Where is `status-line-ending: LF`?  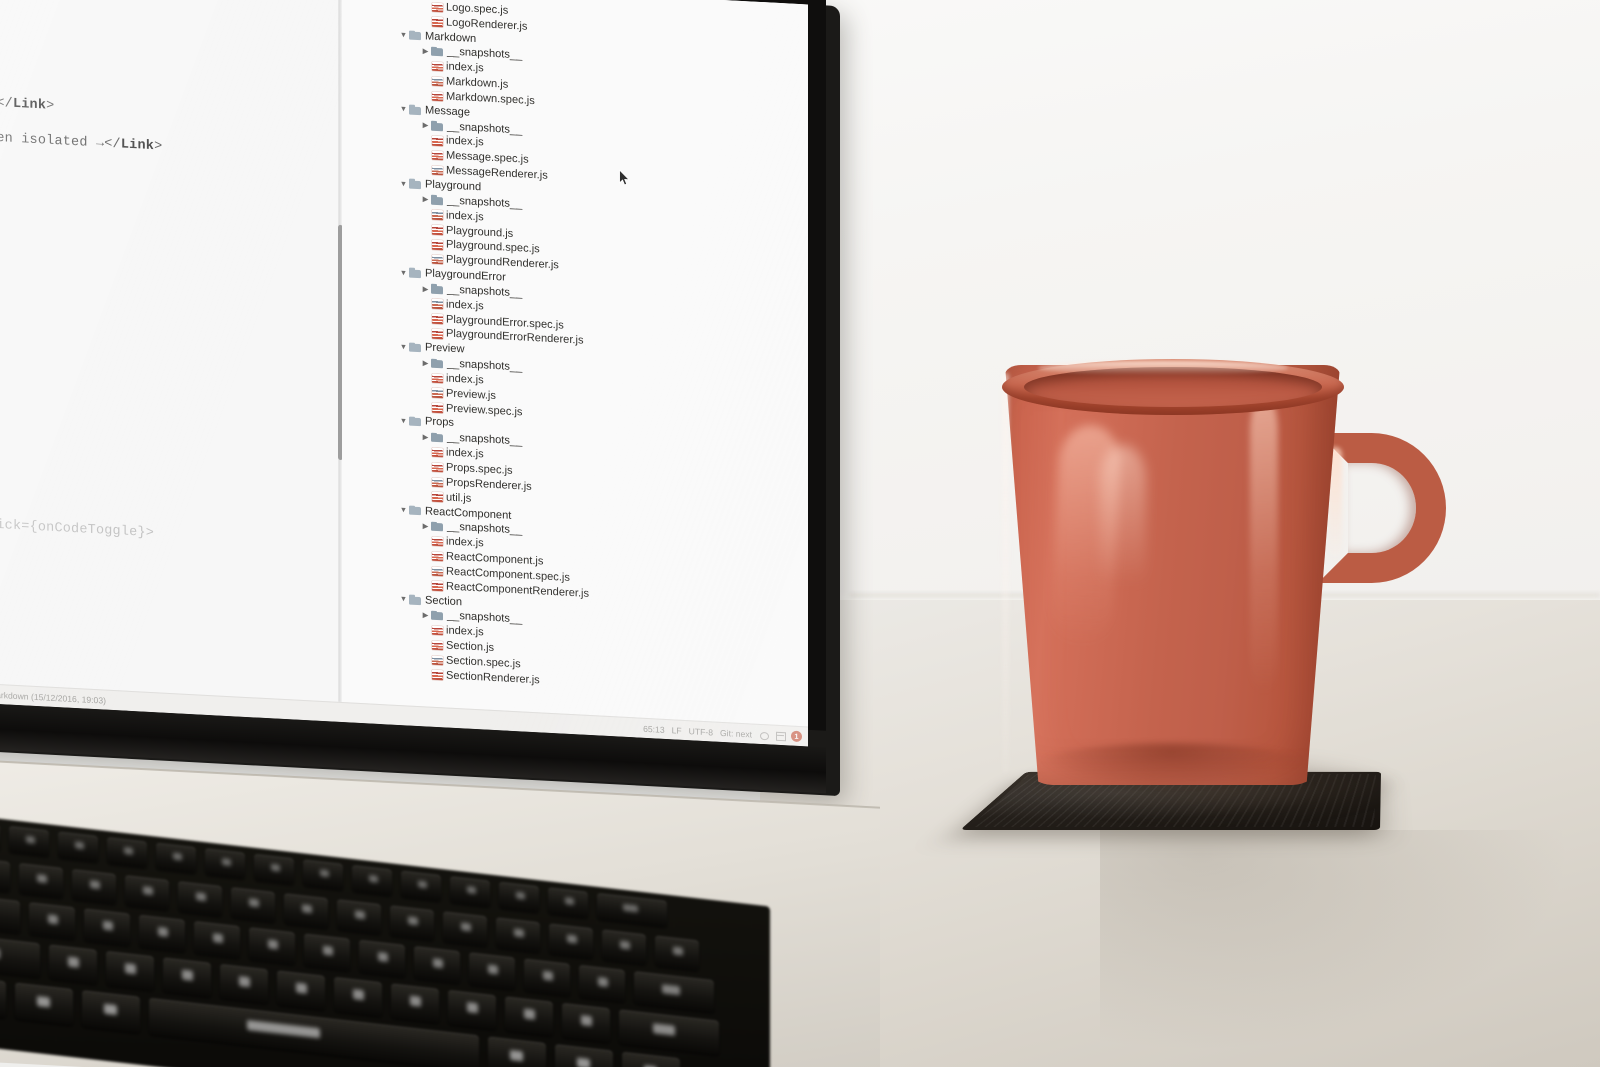 status-line-ending: LF is located at coordinates (677, 730).